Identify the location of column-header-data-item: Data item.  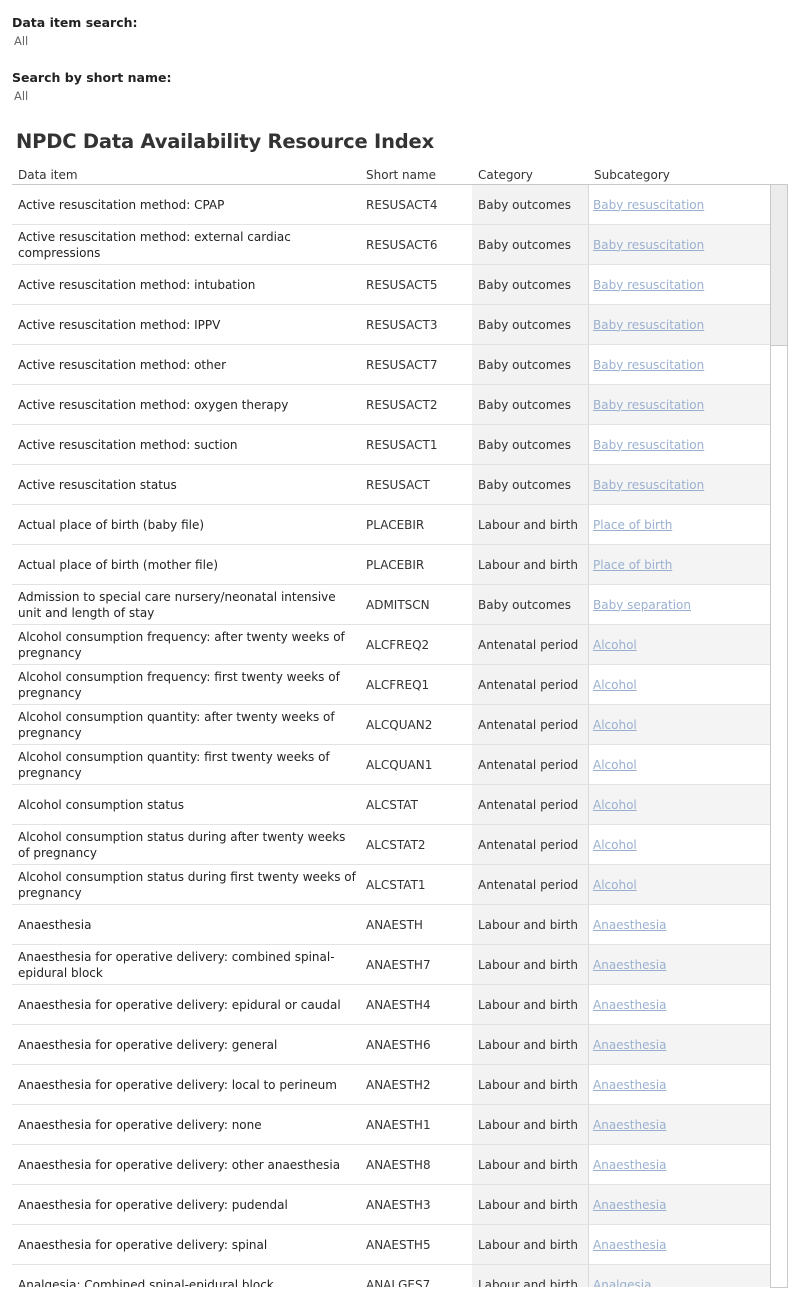
(48, 175).